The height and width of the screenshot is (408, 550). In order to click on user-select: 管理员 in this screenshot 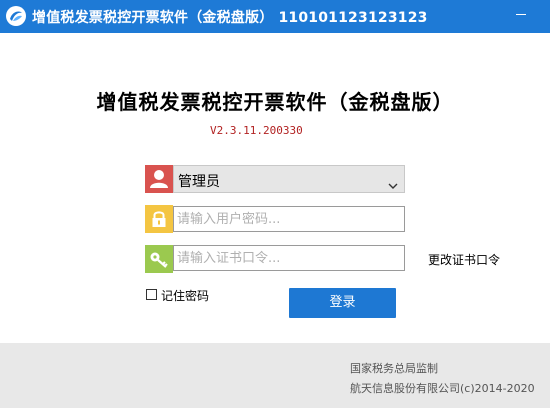, I will do `click(289, 179)`.